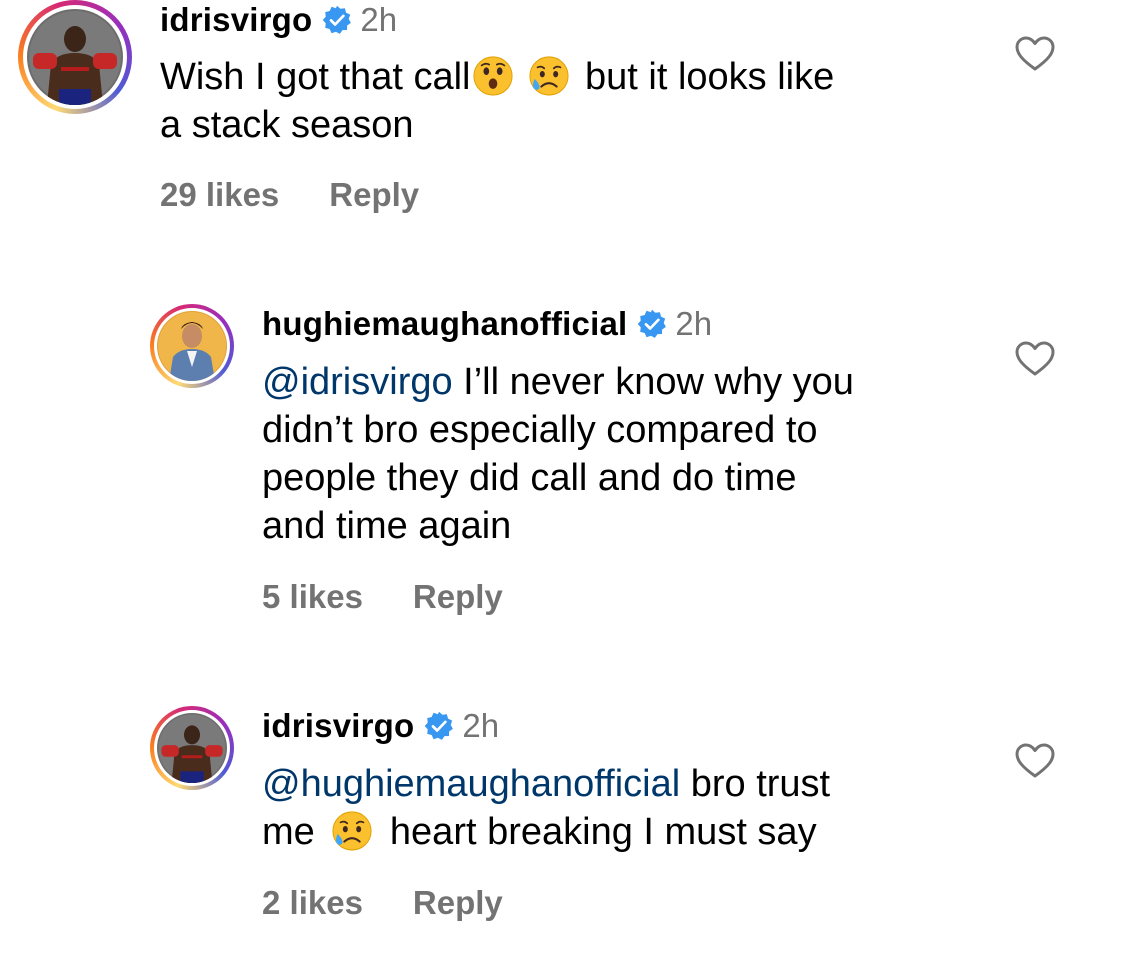 The image size is (1125, 955). What do you see at coordinates (444, 324) in the screenshot?
I see `username: hughiemaughanofficial` at bounding box center [444, 324].